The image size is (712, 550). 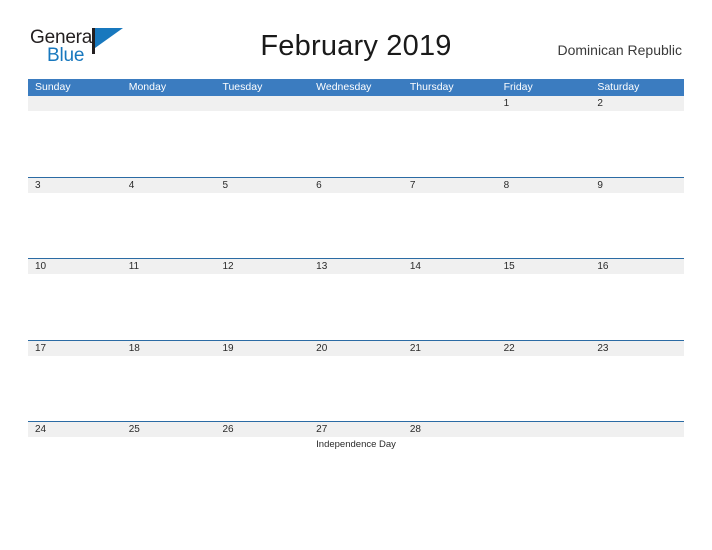 What do you see at coordinates (637, 299) in the screenshot?
I see `day-cell: 16` at bounding box center [637, 299].